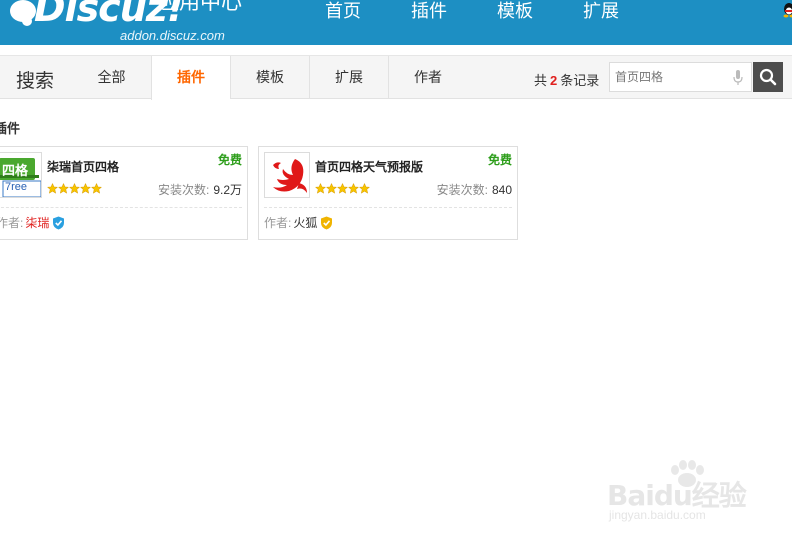 The height and width of the screenshot is (544, 792). What do you see at coordinates (83, 166) in the screenshot?
I see `plugin-name: 柒瑞首页四格` at bounding box center [83, 166].